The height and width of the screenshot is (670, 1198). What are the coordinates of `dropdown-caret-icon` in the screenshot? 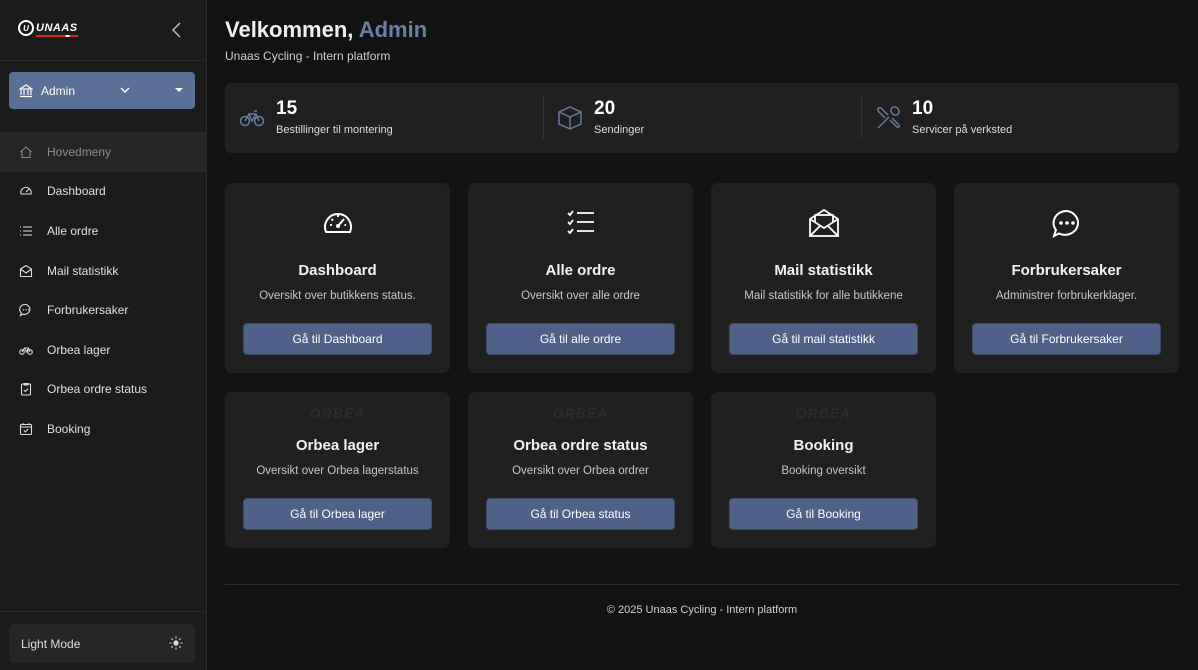 It's located at (179, 90).